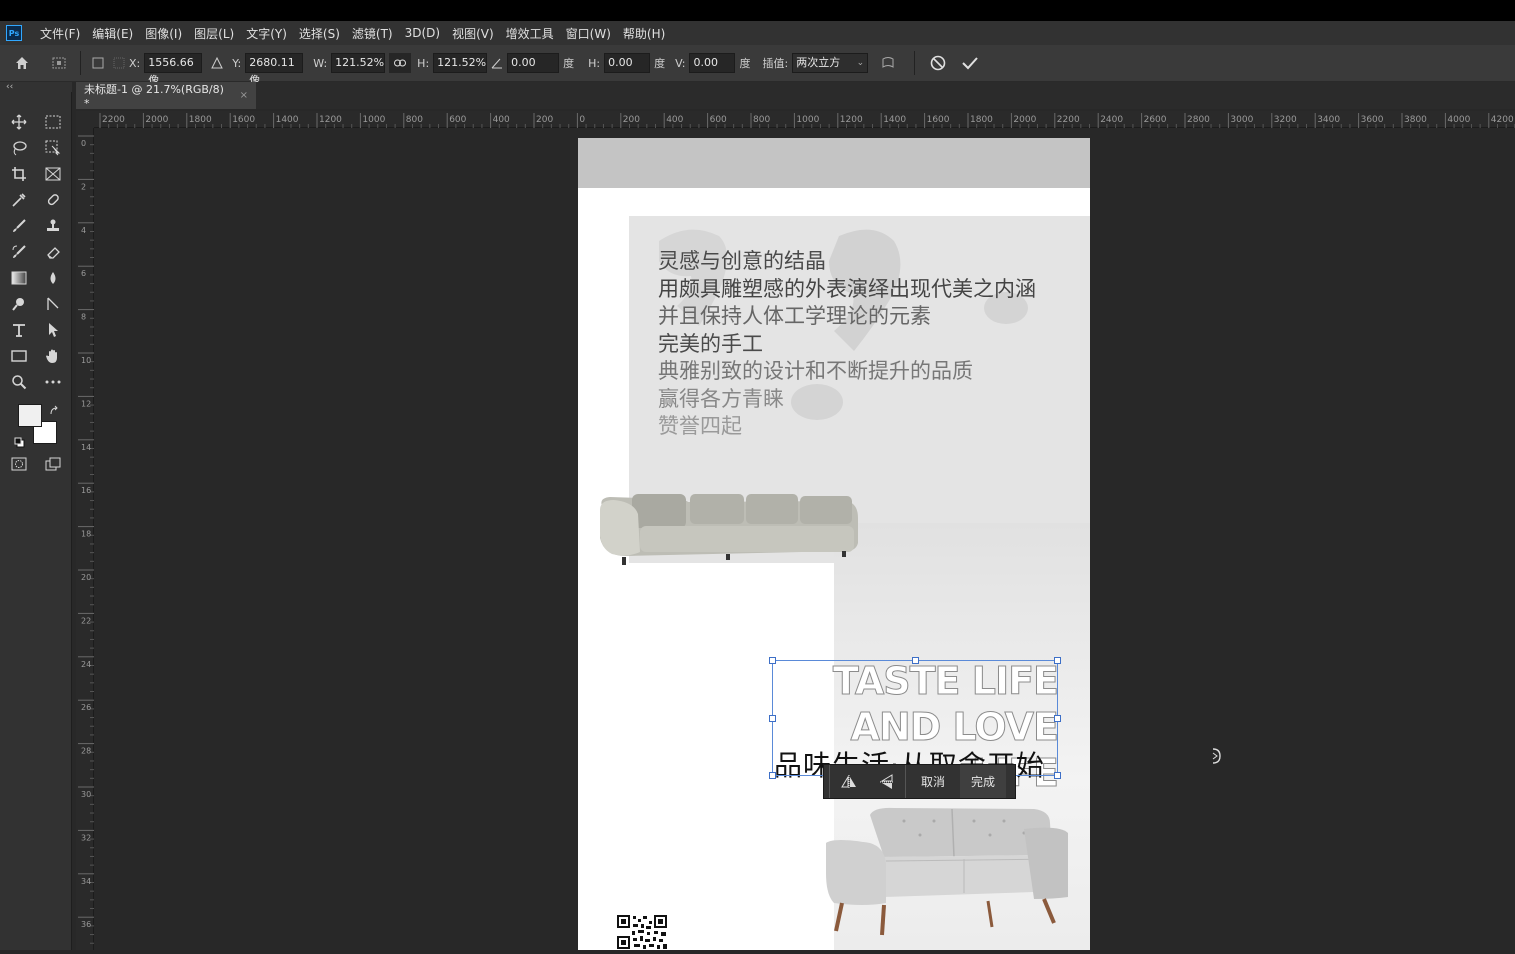 This screenshot has width=1515, height=954. What do you see at coordinates (915, 718) in the screenshot?
I see `transform-bounding-box` at bounding box center [915, 718].